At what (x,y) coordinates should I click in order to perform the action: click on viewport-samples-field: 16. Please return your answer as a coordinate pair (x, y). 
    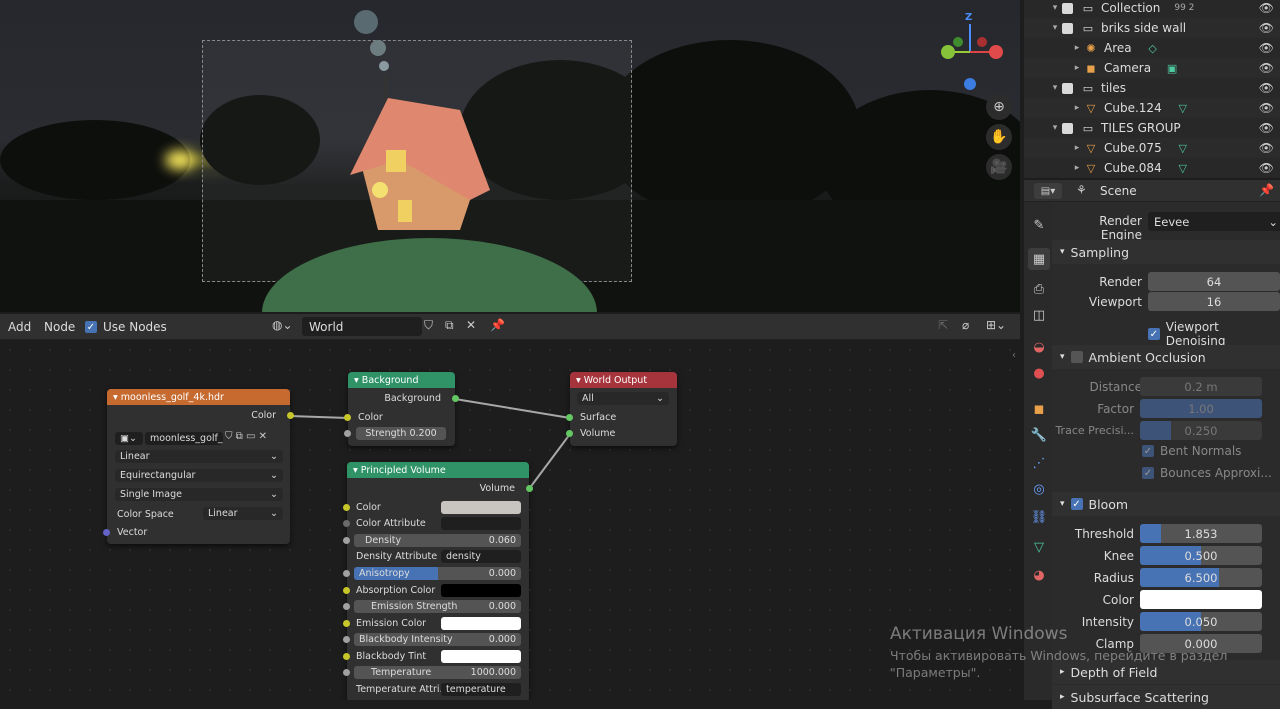
    Looking at the image, I should click on (1214, 301).